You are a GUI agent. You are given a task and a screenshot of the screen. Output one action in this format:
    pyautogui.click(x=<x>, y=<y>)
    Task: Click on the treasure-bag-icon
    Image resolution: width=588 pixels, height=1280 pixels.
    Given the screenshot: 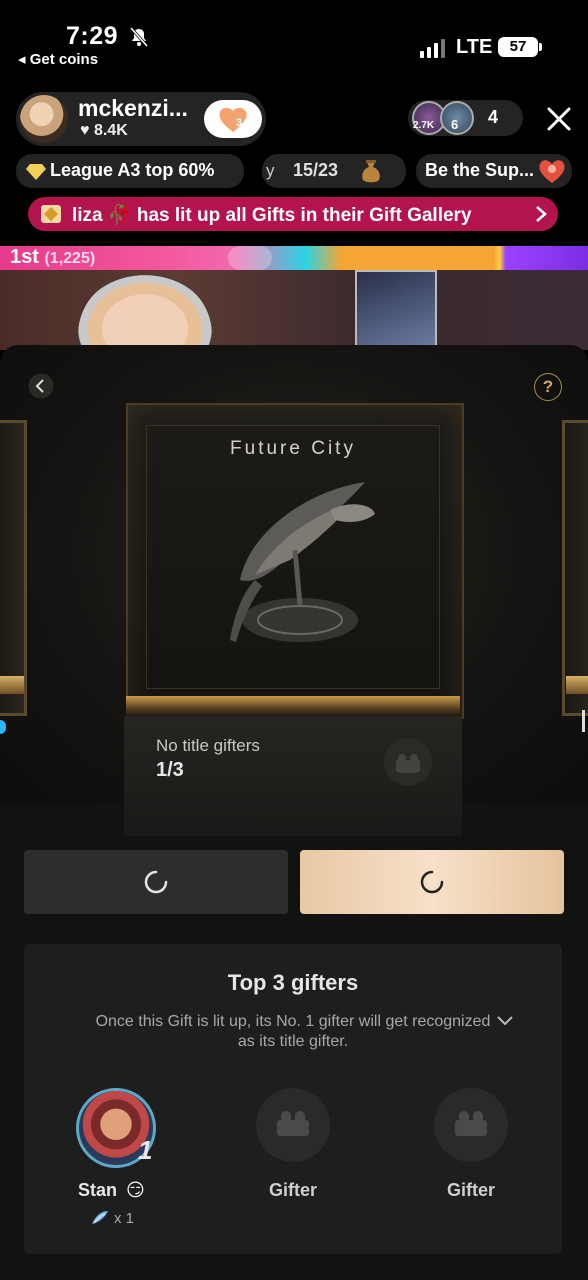 What is the action you would take?
    pyautogui.click(x=371, y=171)
    